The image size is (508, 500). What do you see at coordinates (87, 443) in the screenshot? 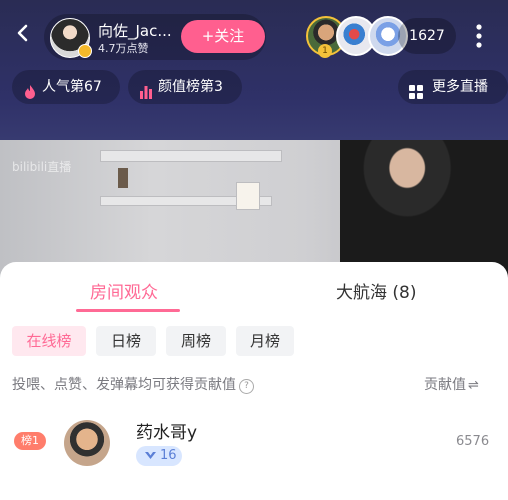
I see `avatar` at bounding box center [87, 443].